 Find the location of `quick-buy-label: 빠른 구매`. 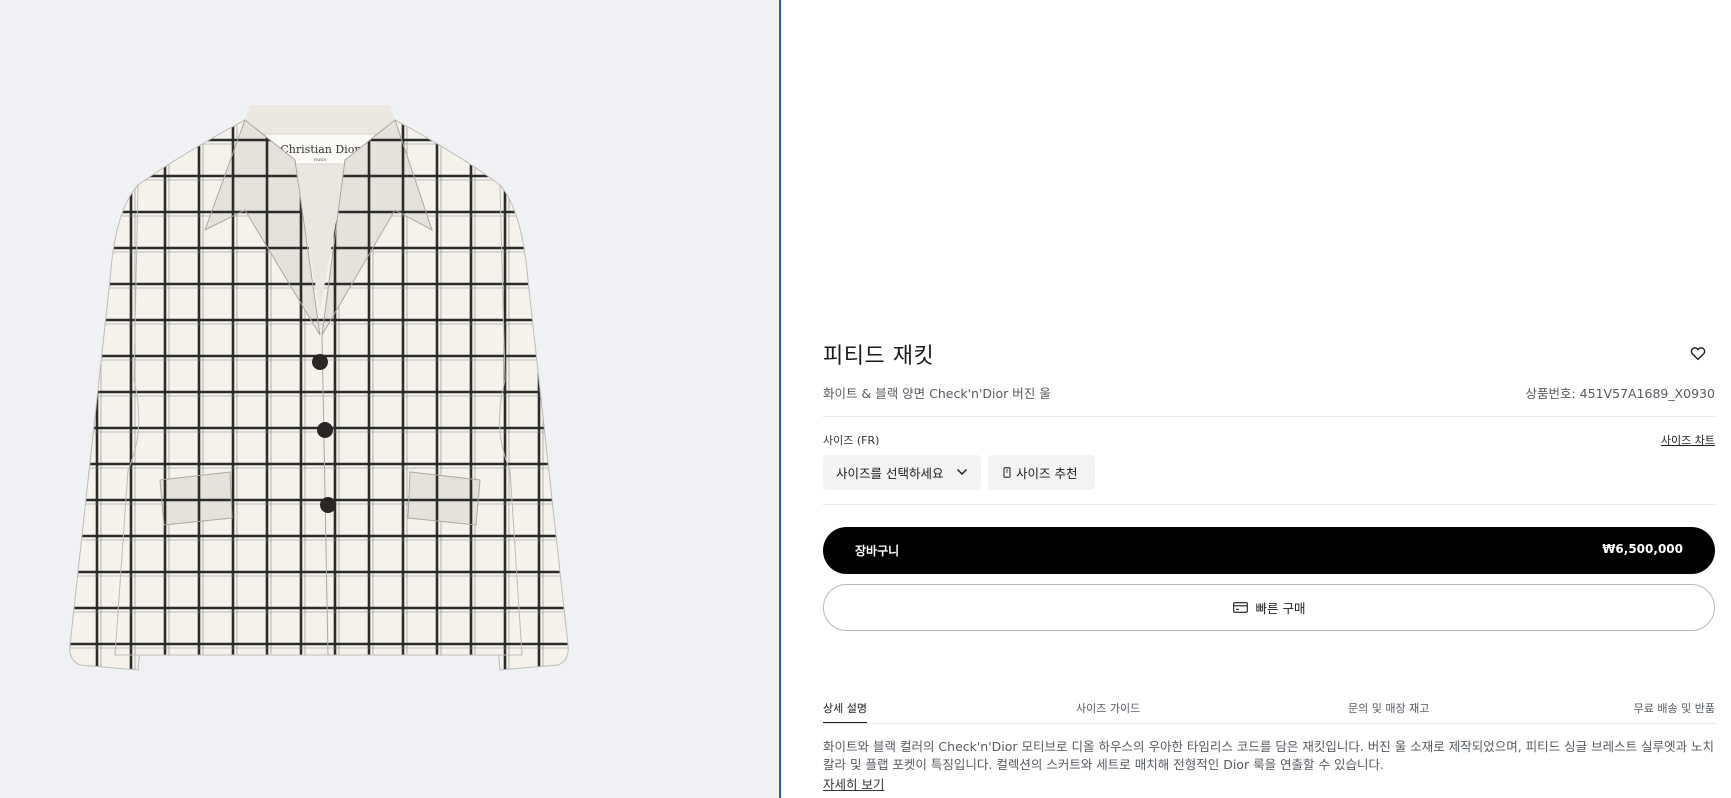

quick-buy-label: 빠른 구매 is located at coordinates (1280, 608).